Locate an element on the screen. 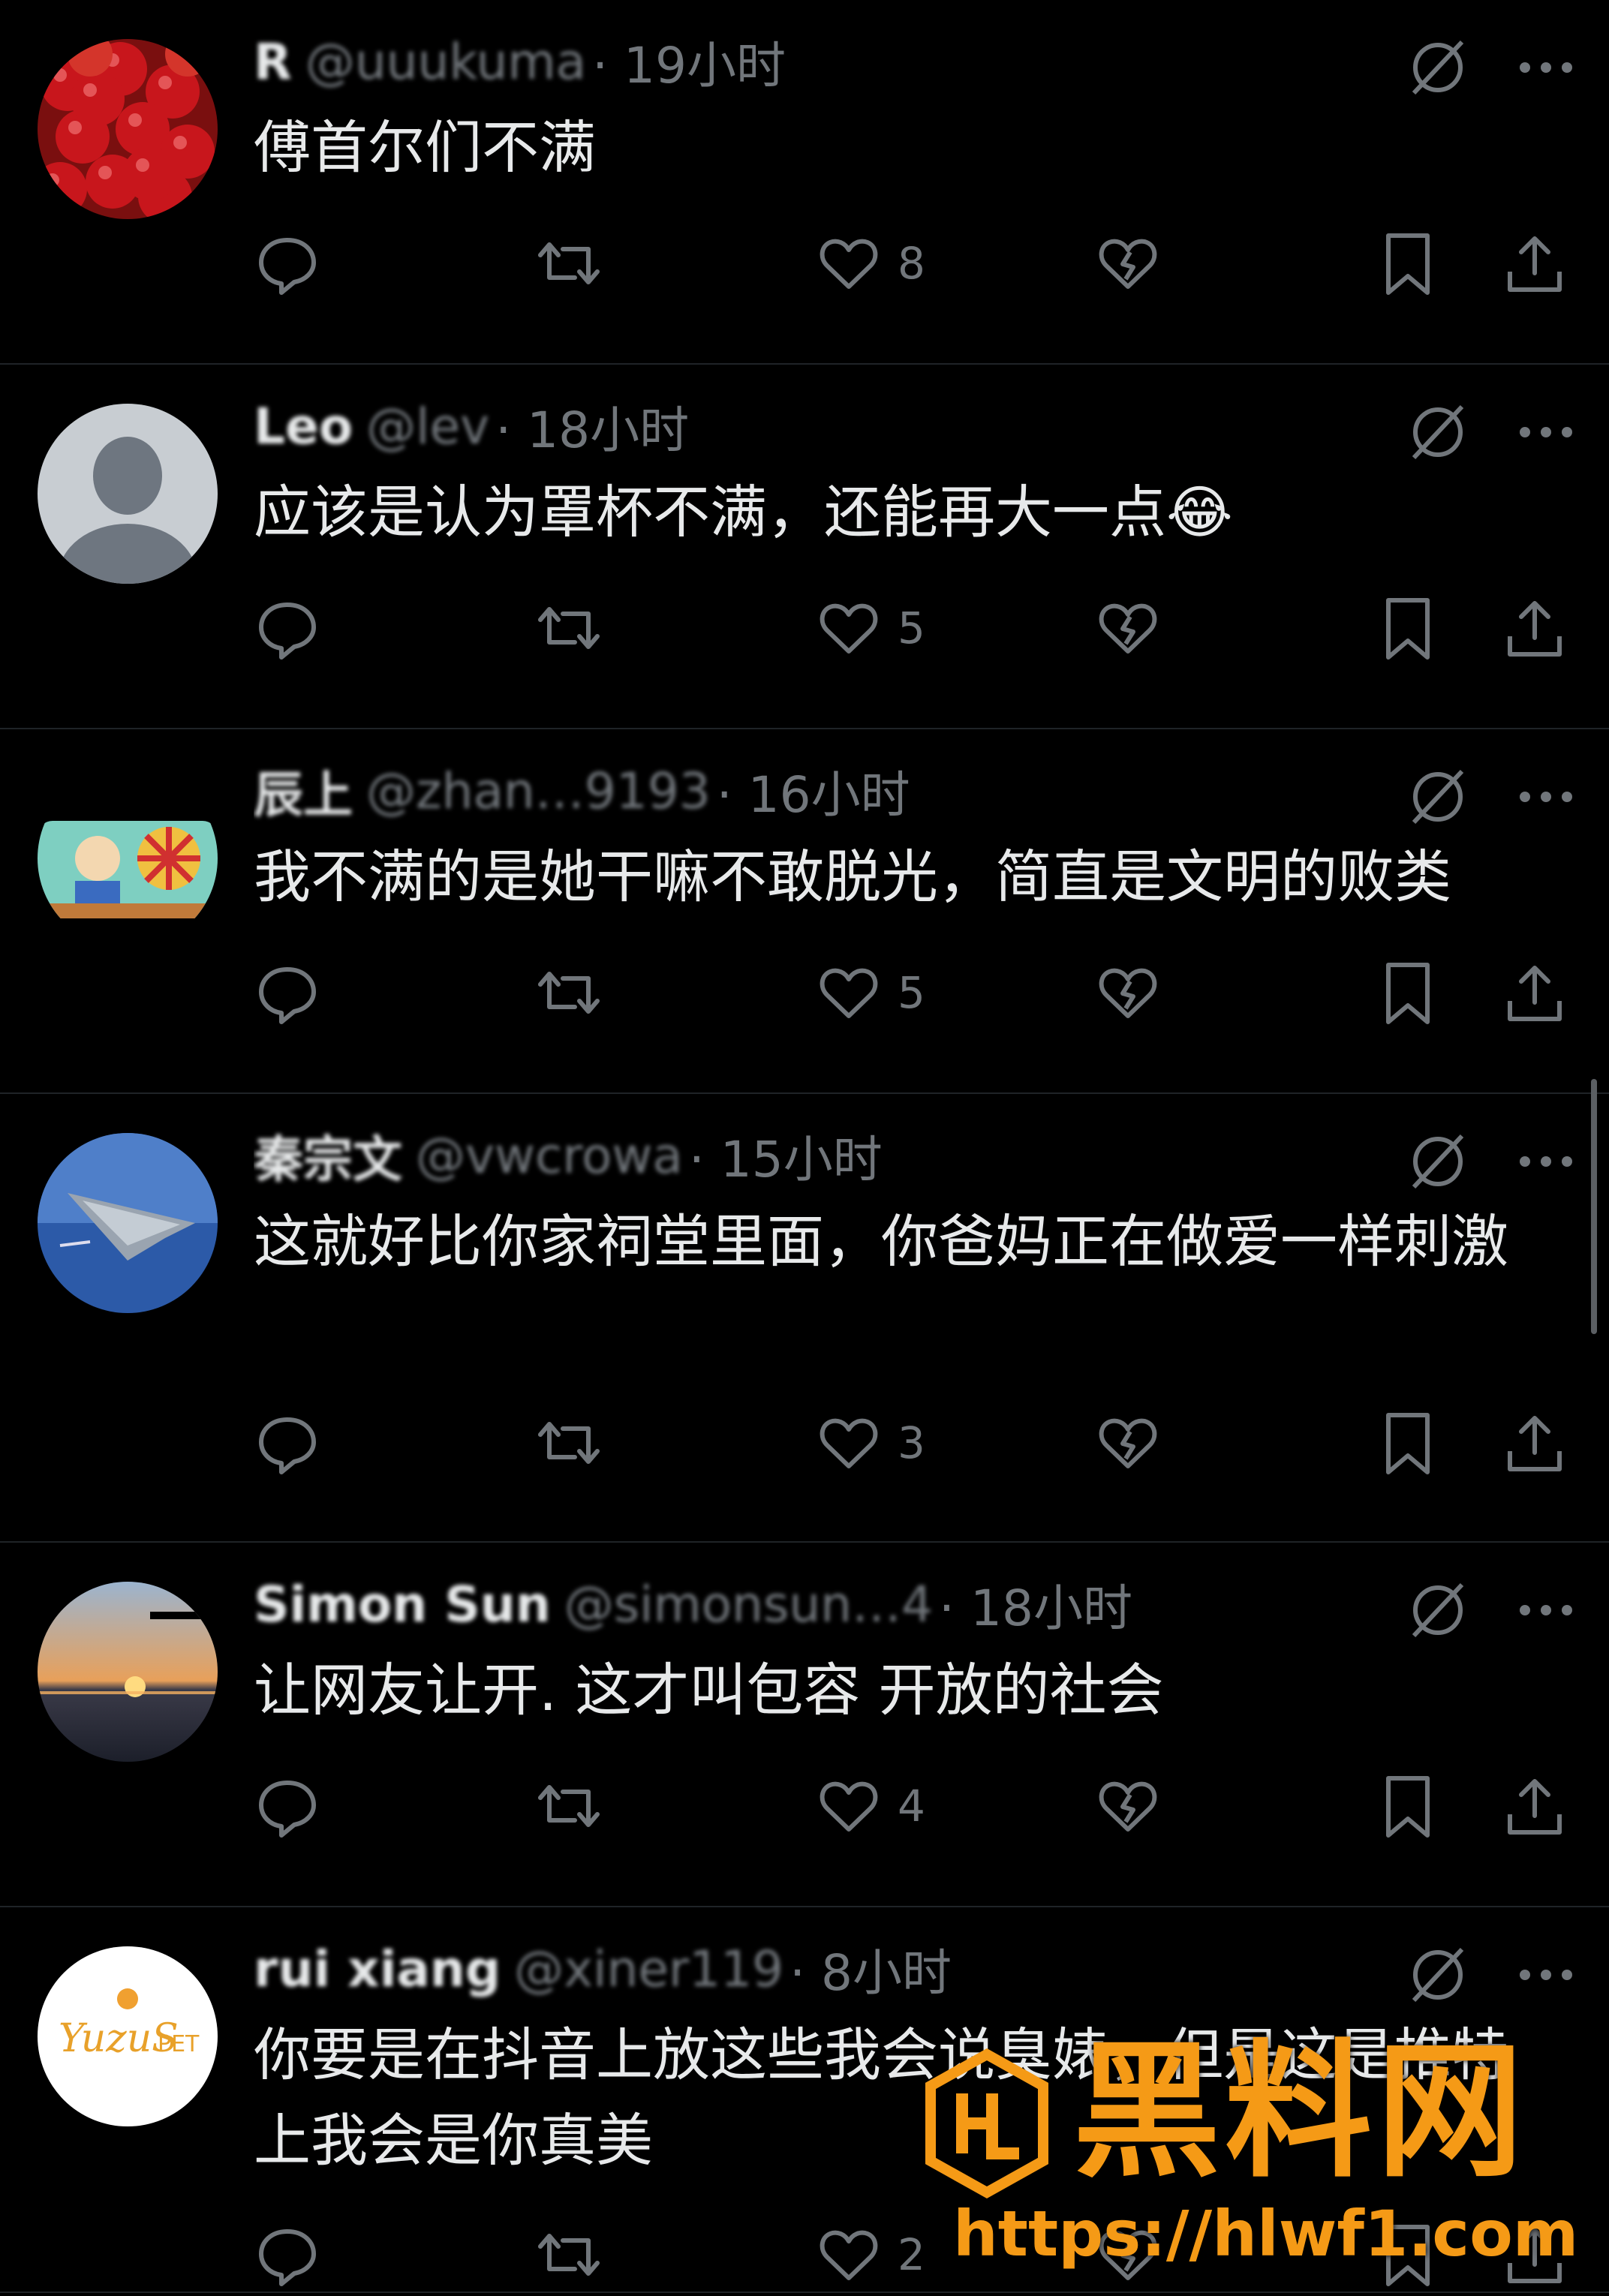  display-name: 秦宗文 is located at coordinates (328, 1155).